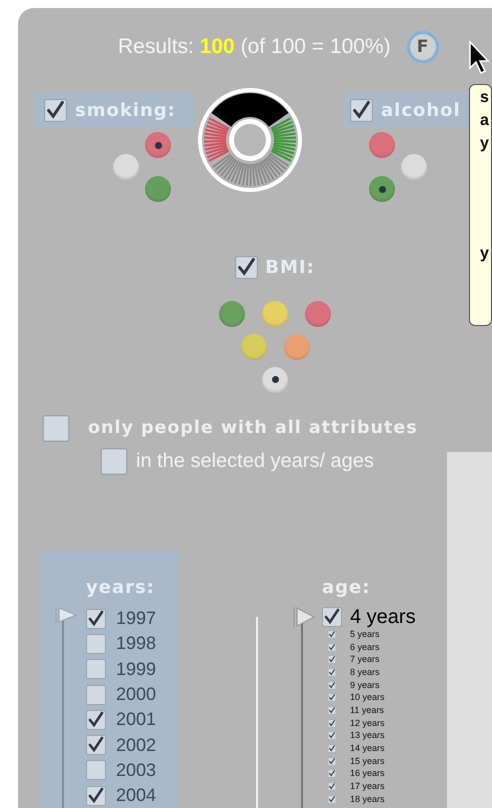  What do you see at coordinates (136, 719) in the screenshot?
I see `year-label: 2001` at bounding box center [136, 719].